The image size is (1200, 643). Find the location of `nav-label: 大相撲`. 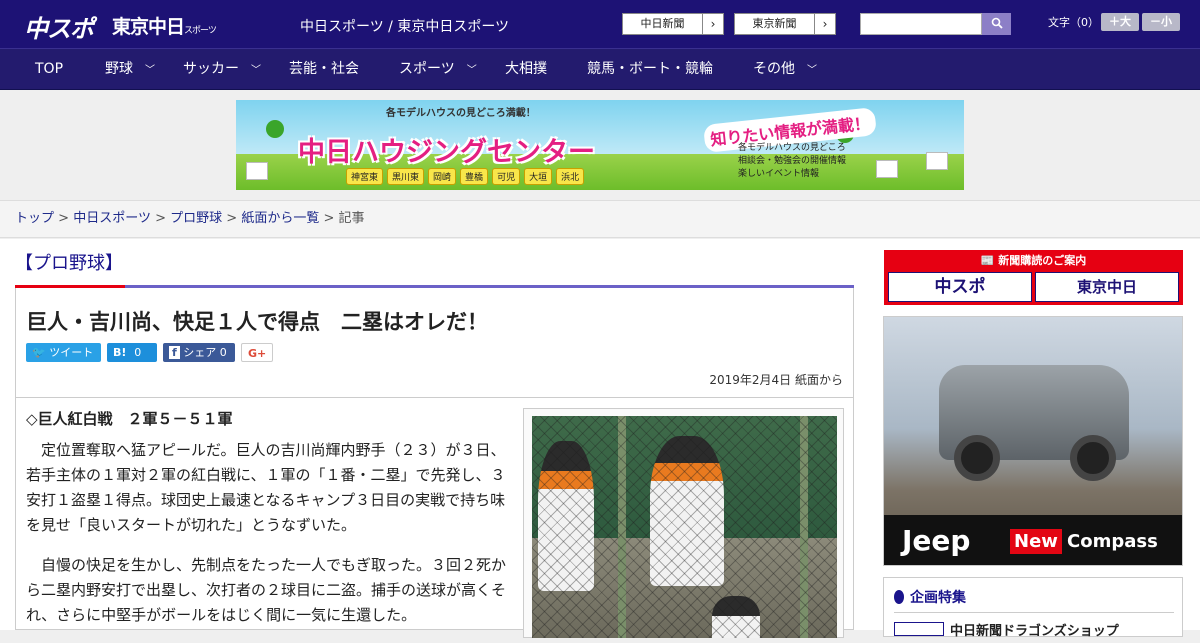

nav-label: 大相撲 is located at coordinates (526, 69).